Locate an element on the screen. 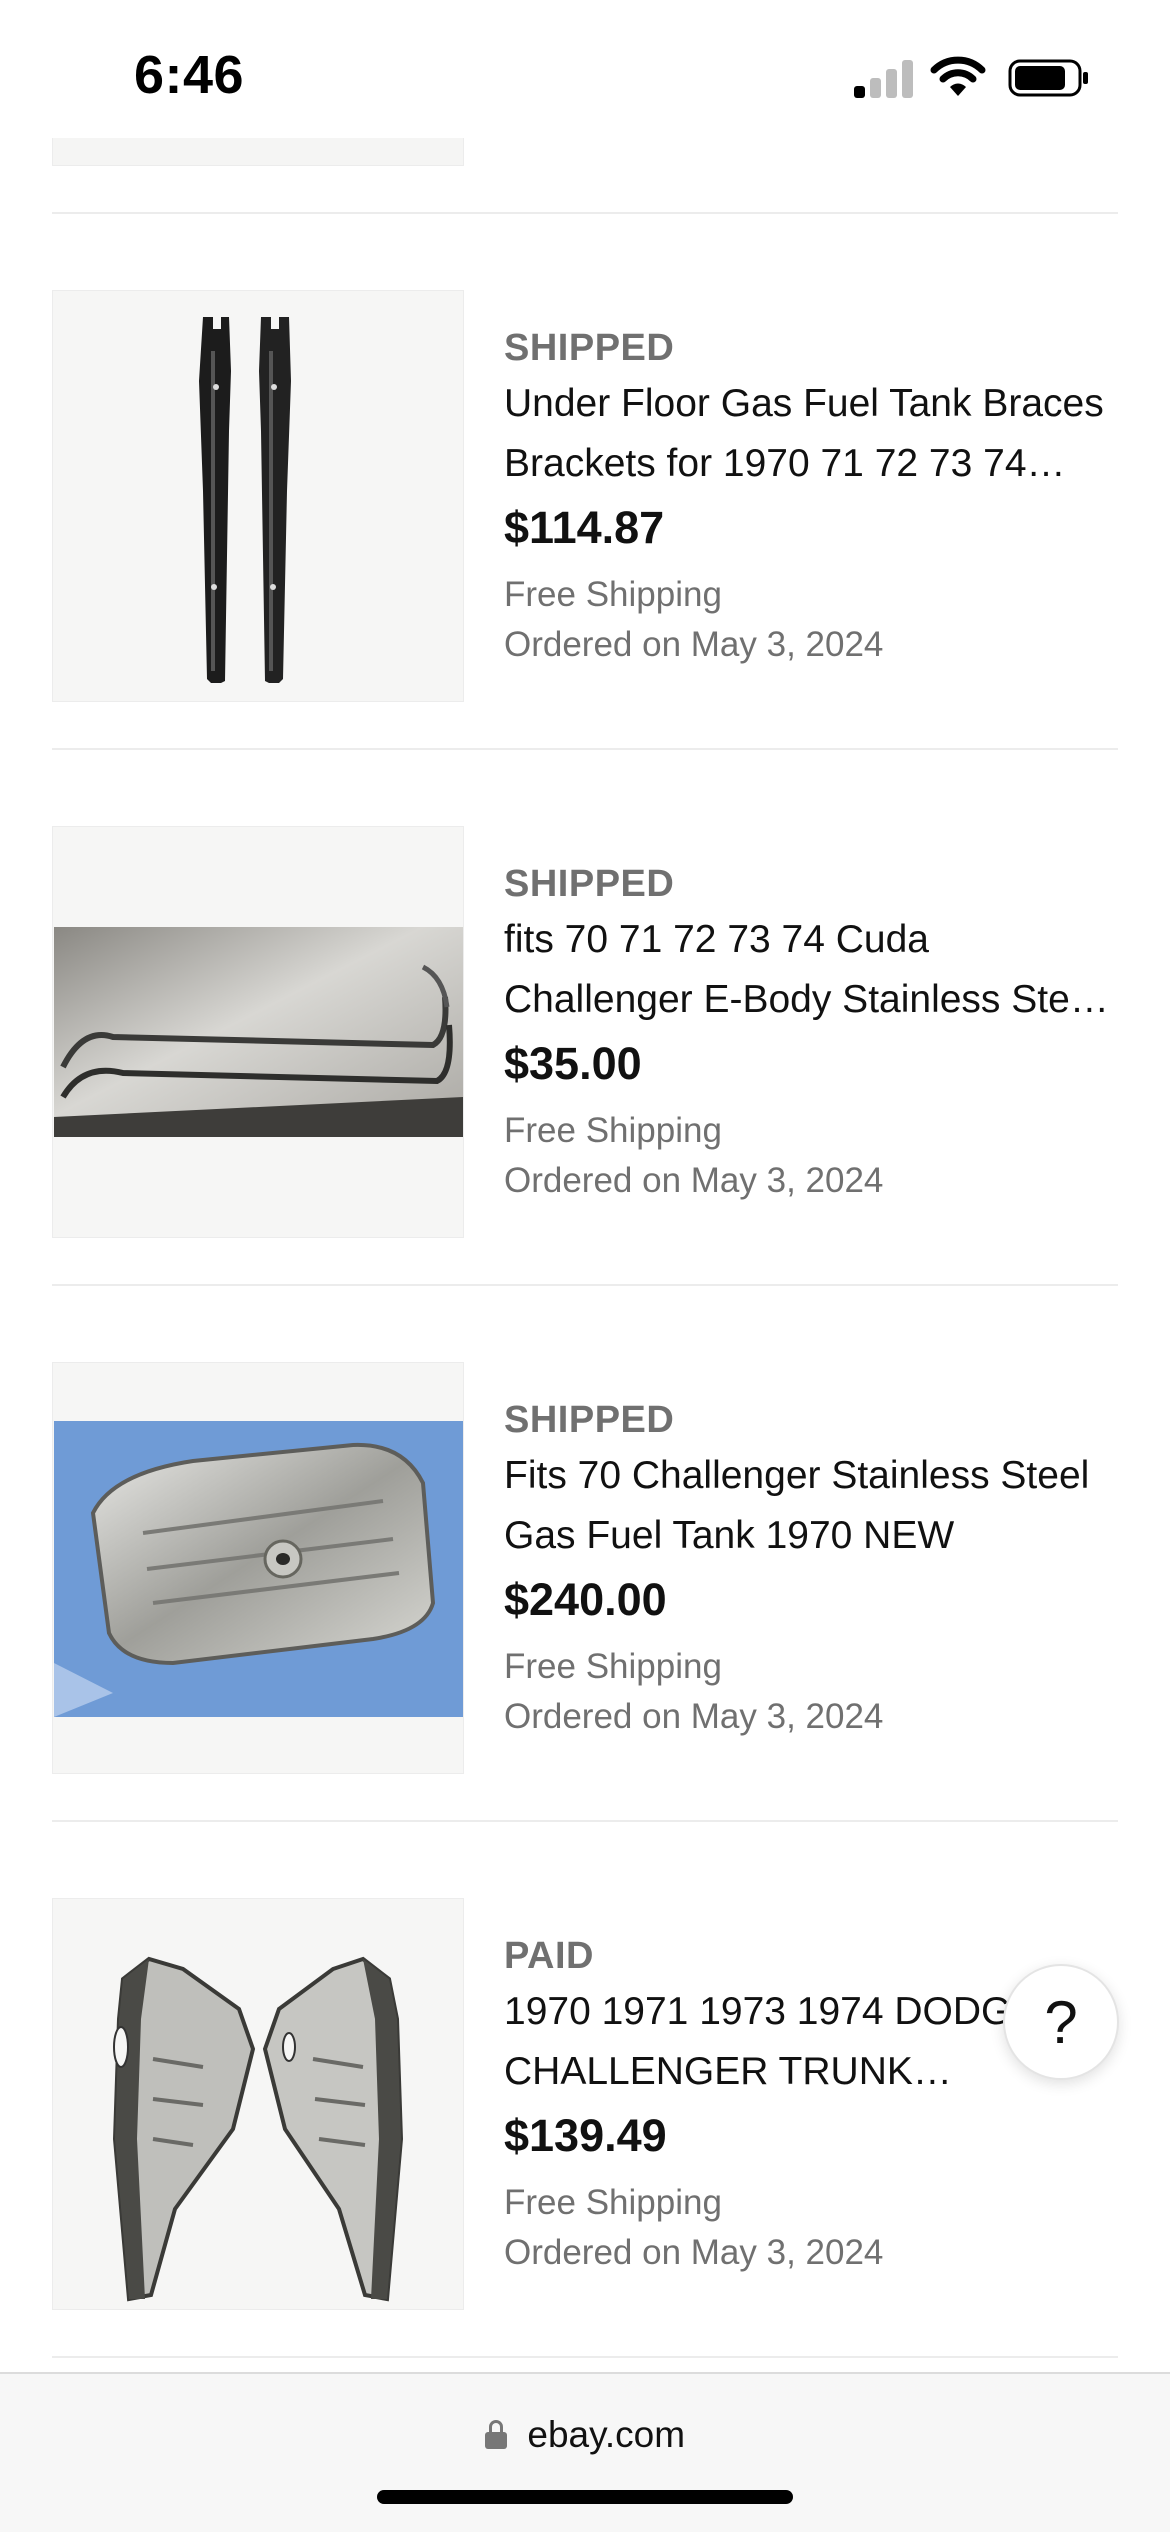 This screenshot has width=1170, height=2532. help-button: ? is located at coordinates (1061, 2022).